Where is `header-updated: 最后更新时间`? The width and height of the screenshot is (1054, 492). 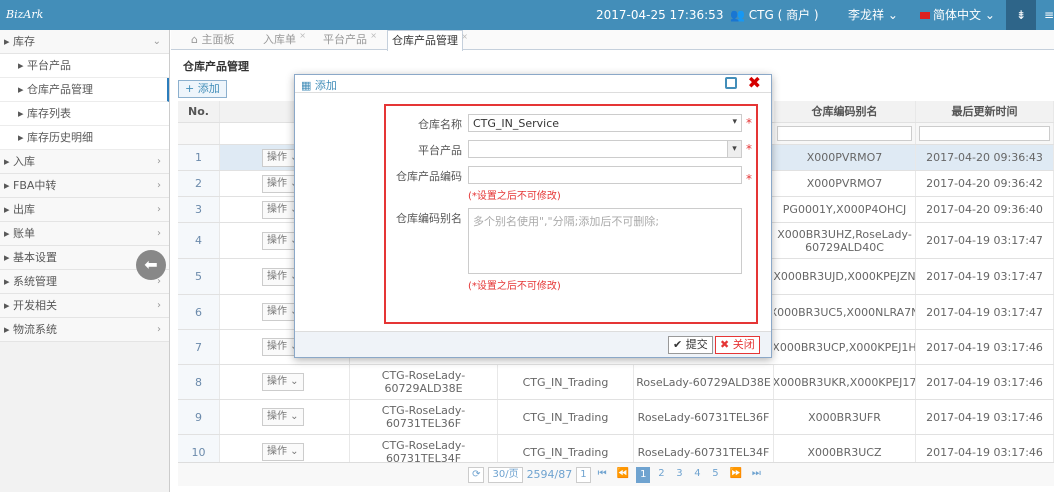 header-updated: 最后更新时间 is located at coordinates (985, 111).